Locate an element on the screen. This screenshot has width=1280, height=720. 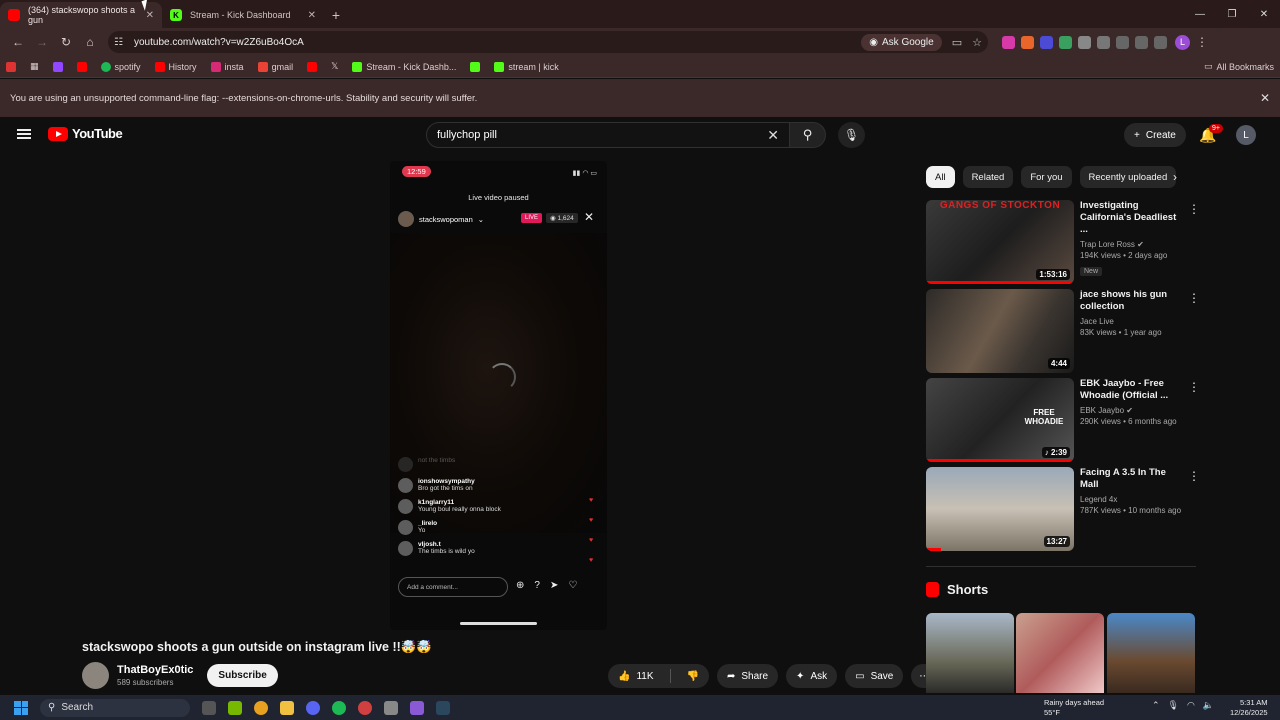
profile-avatar: L is located at coordinates (1182, 42).